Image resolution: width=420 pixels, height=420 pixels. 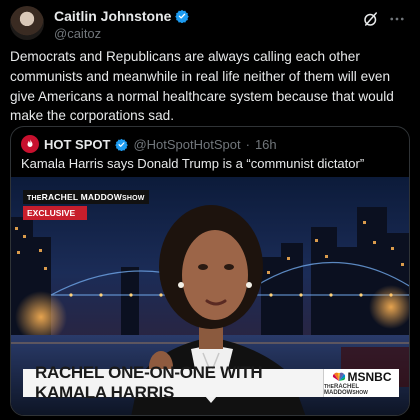 I want to click on exclusive-badge: EXCLUSIVE, so click(x=55, y=213).